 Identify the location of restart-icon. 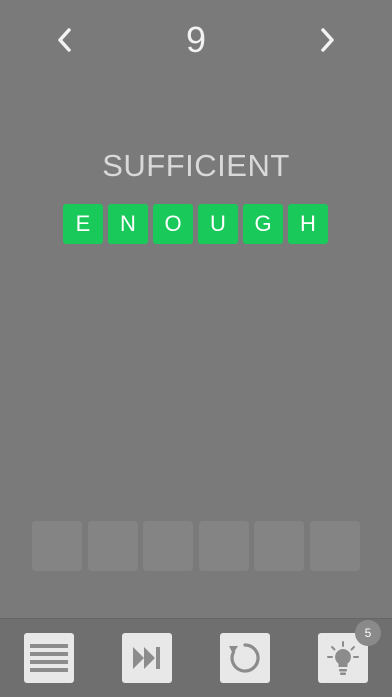
(244, 658).